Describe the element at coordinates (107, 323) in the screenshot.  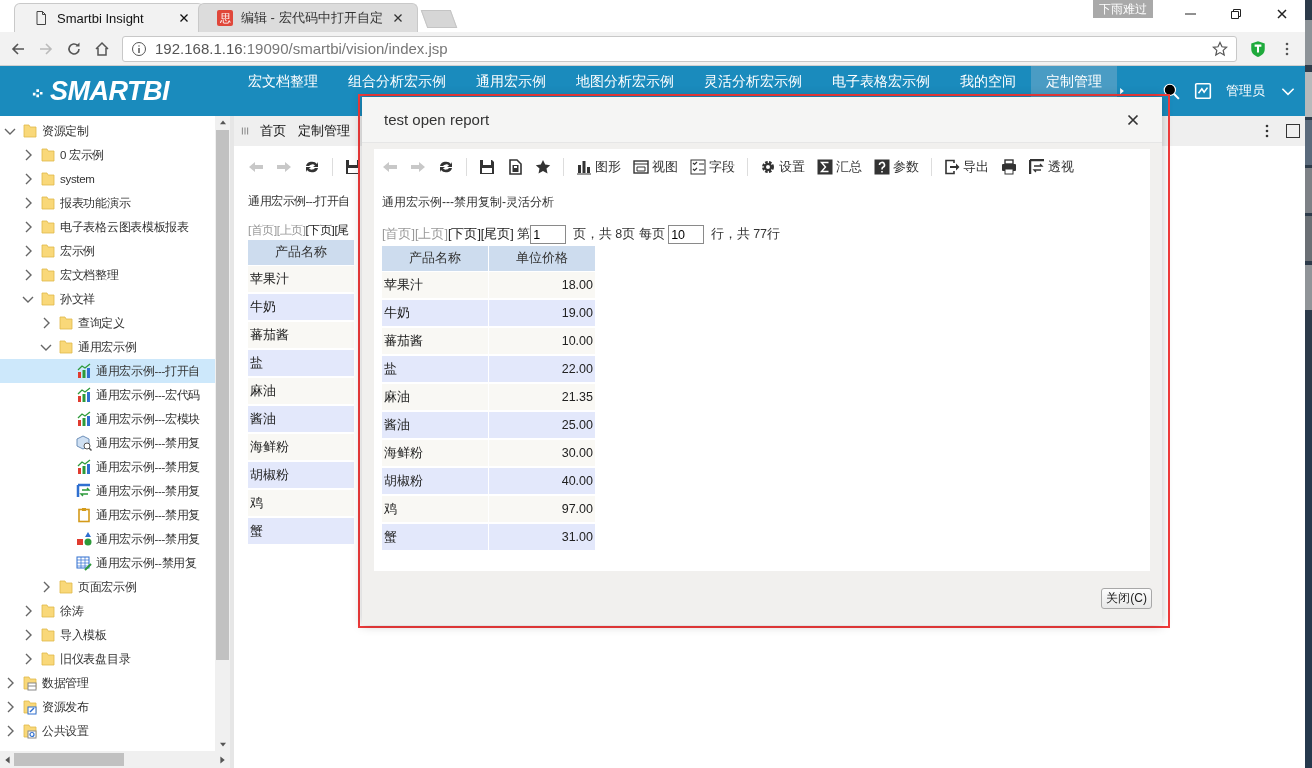
I see `tree-item: 查询定义` at that location.